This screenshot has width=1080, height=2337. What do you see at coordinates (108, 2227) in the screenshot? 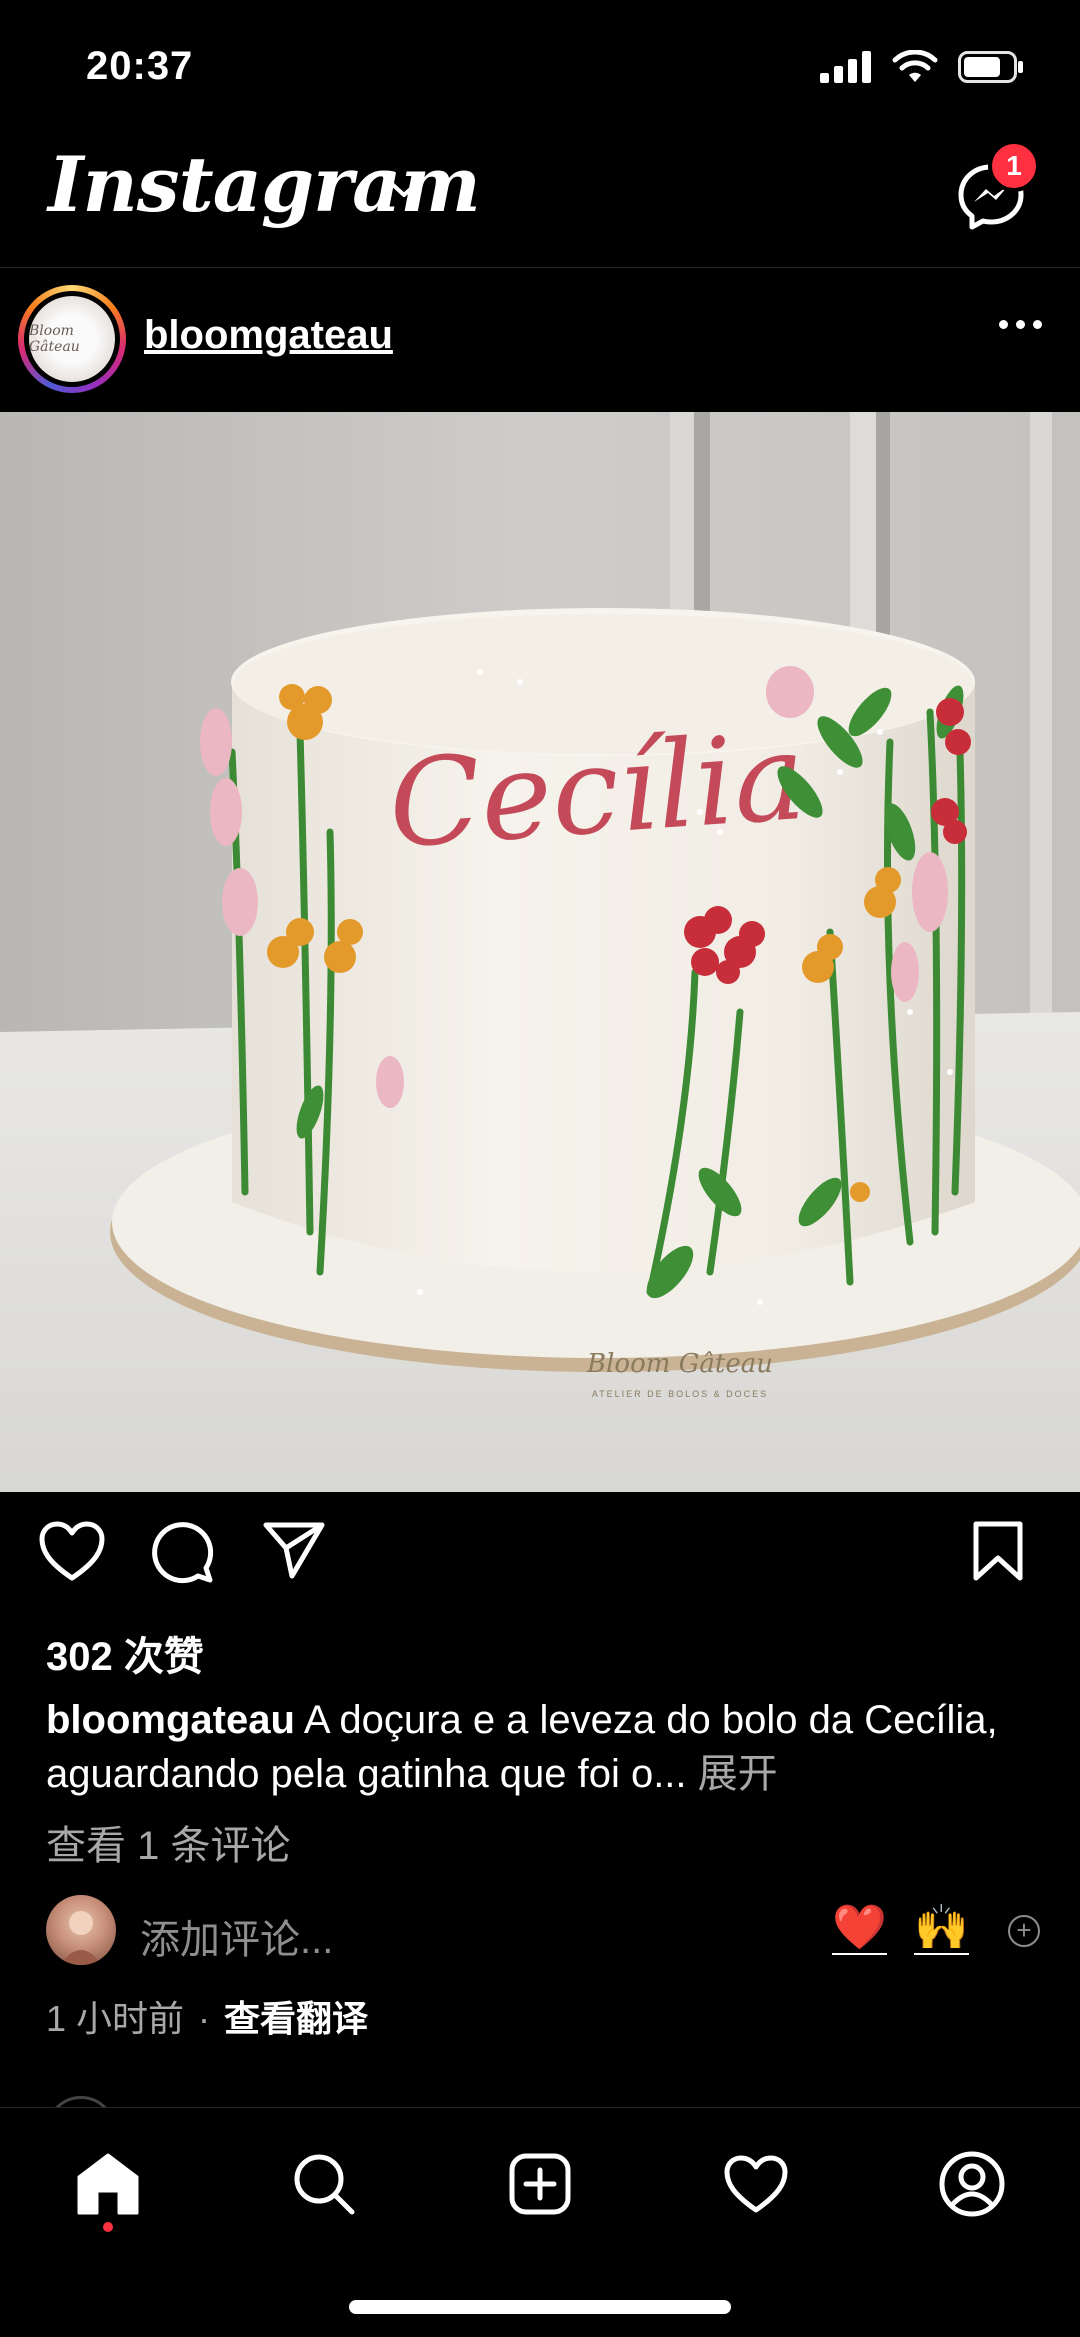
I see `home-indicator-dot` at bounding box center [108, 2227].